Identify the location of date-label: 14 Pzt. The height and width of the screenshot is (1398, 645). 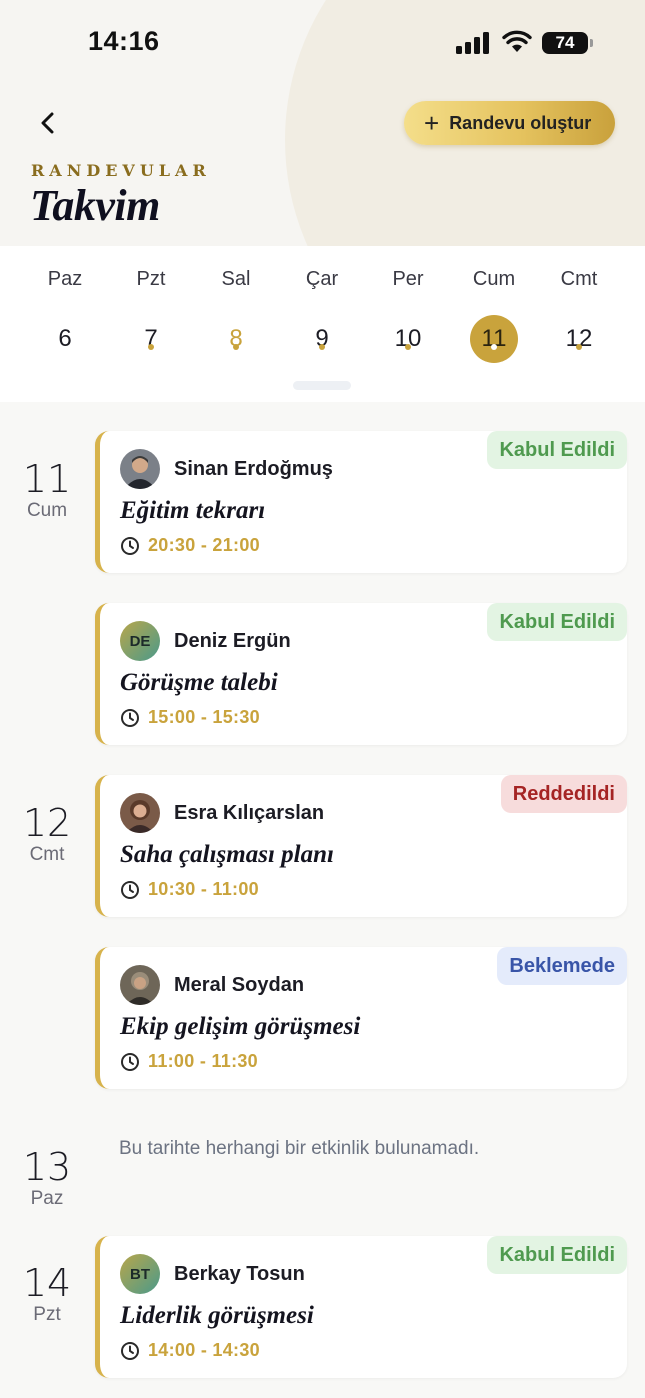
(47, 1295).